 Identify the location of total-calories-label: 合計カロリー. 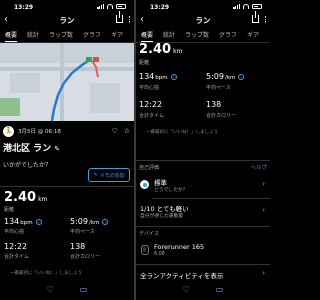
(221, 116).